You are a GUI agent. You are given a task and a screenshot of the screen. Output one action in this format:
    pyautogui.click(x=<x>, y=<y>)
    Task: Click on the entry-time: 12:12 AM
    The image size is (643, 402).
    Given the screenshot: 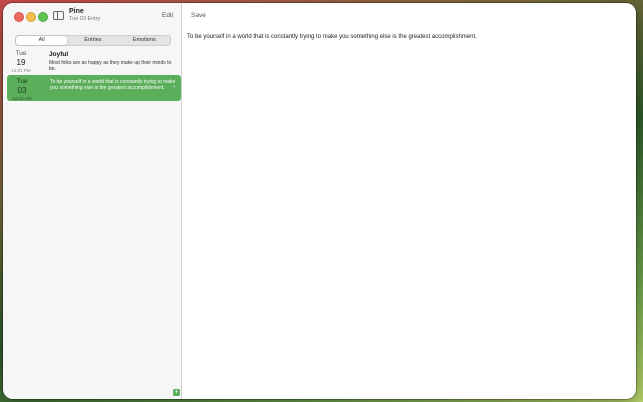 What is the action you would take?
    pyautogui.click(x=22, y=98)
    